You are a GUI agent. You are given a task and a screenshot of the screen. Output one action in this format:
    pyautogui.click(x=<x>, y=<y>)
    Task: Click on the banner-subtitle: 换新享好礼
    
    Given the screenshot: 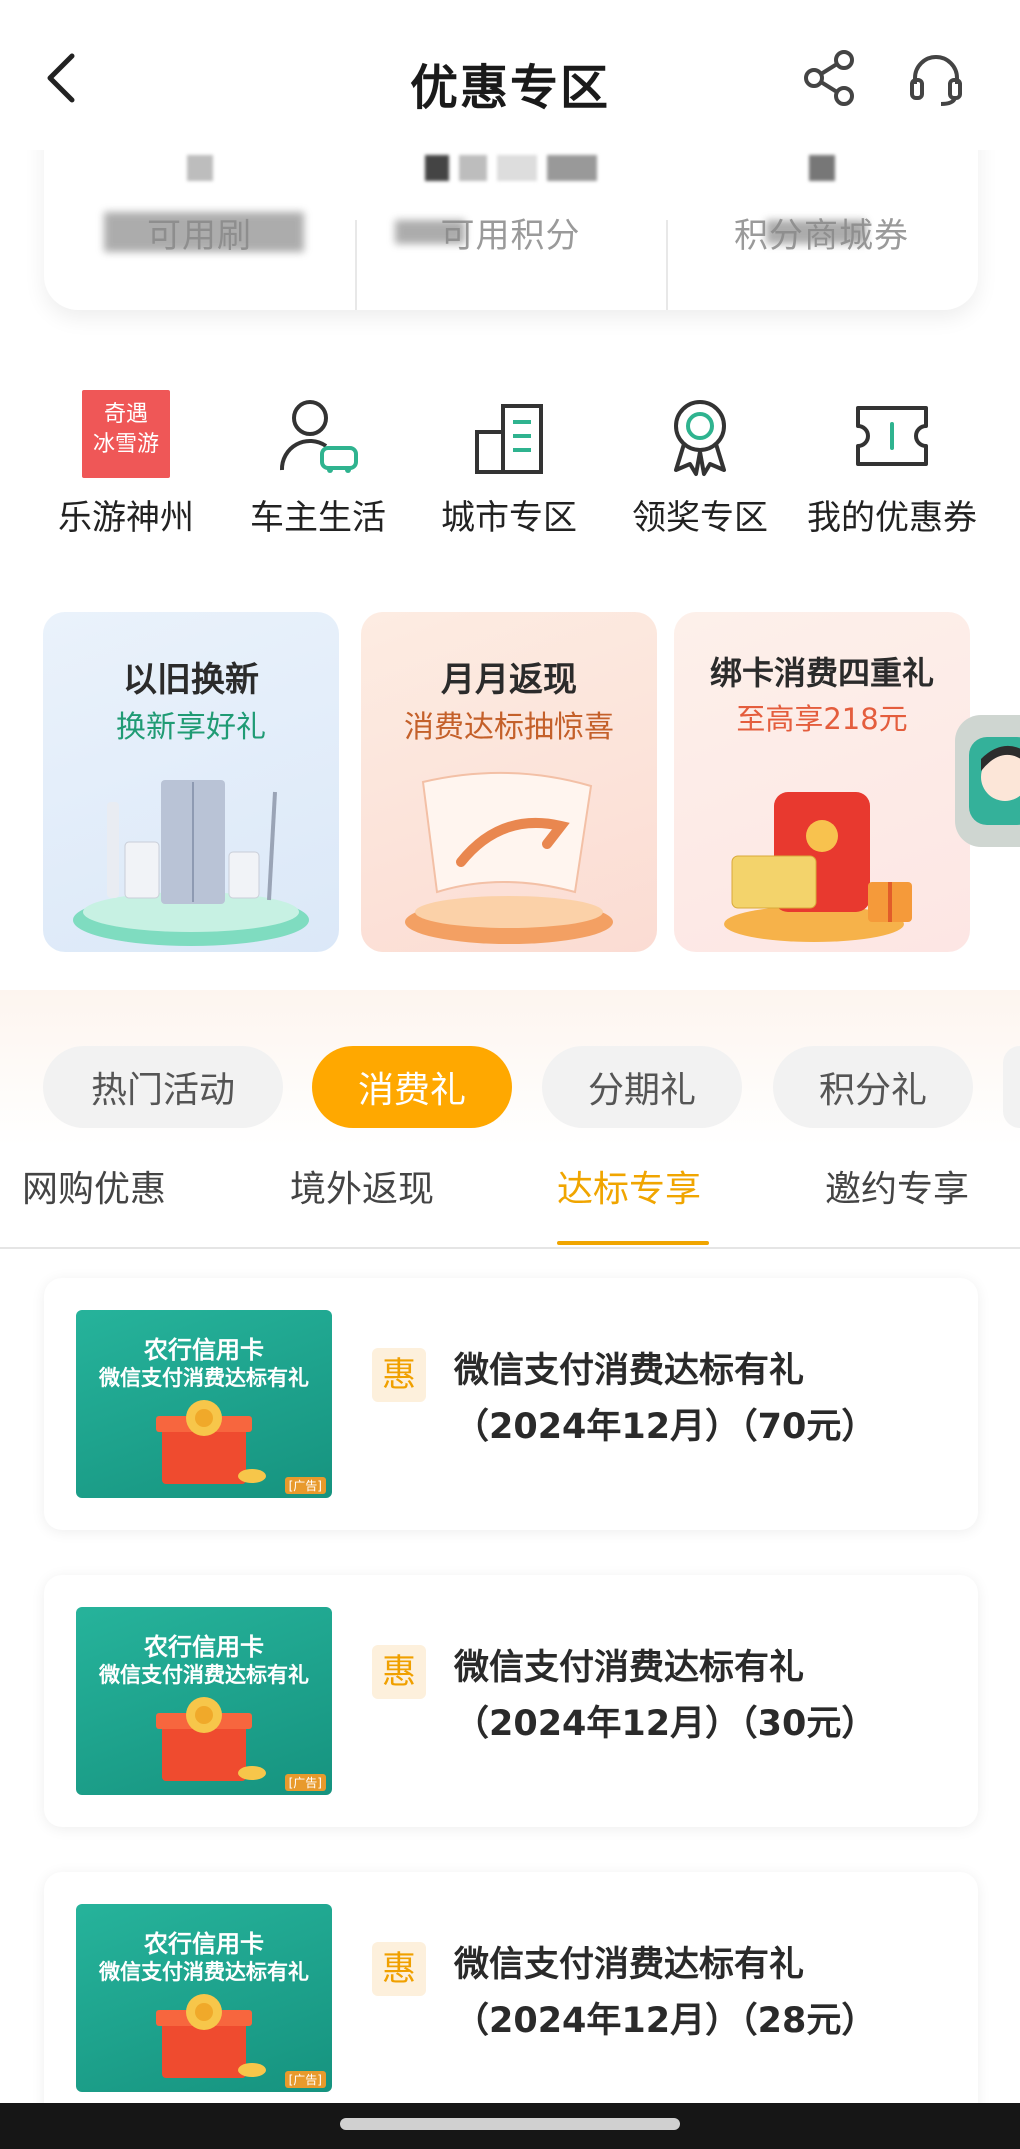 What is the action you would take?
    pyautogui.click(x=191, y=727)
    